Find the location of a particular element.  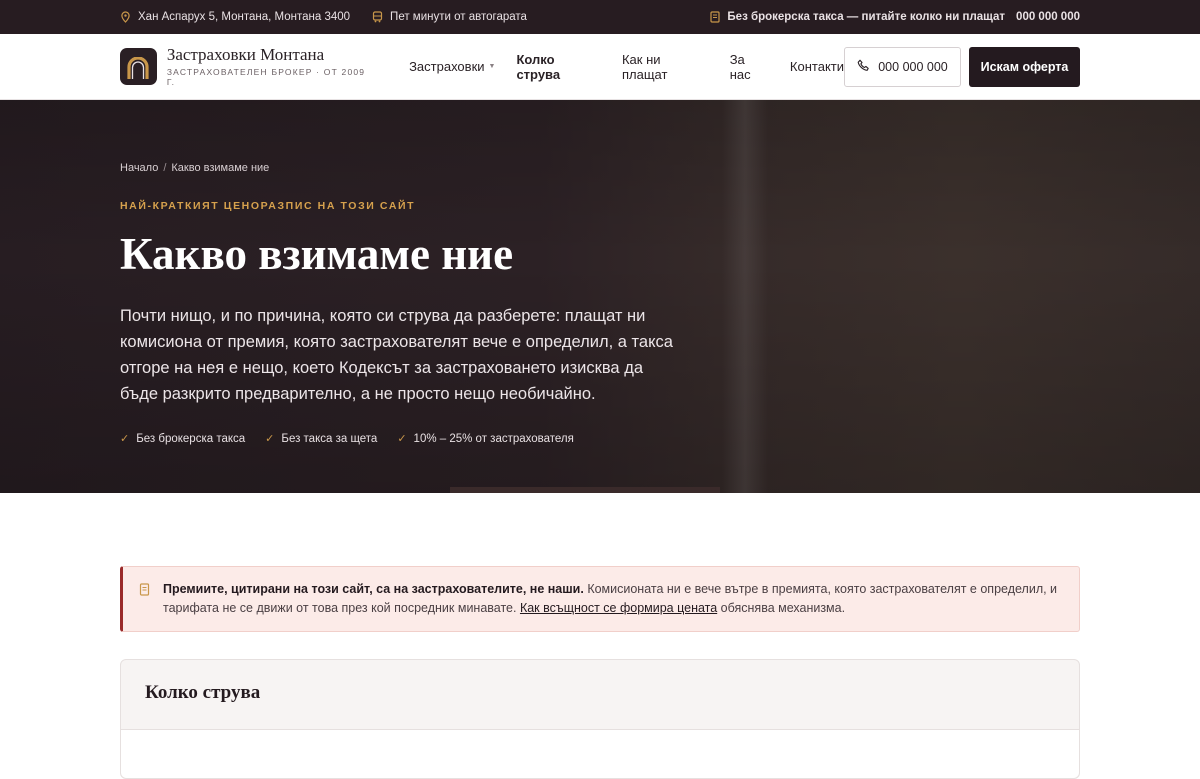

hero-background-light is located at coordinates (745, 296).